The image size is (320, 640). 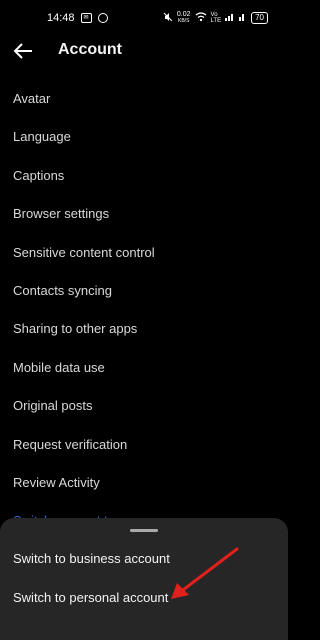 I want to click on menu-item-sharing-to-other-apps: Sharing to other apps, so click(x=144, y=329).